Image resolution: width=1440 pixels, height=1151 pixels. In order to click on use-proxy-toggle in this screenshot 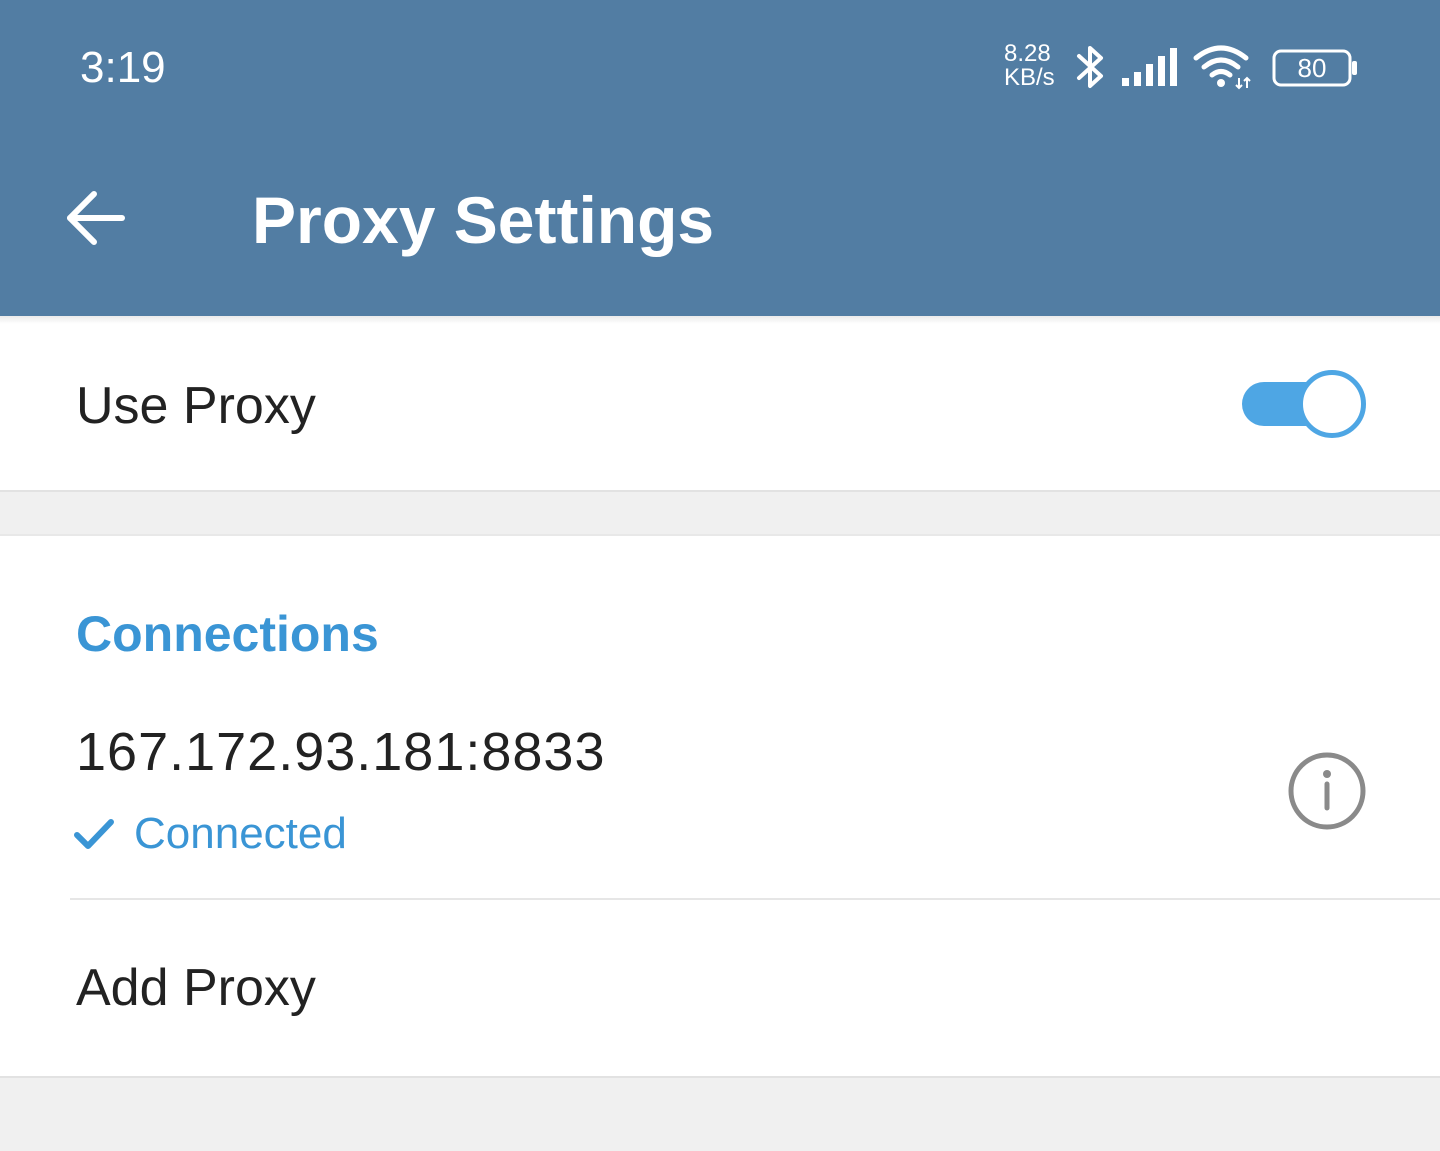, I will do `click(1304, 404)`.